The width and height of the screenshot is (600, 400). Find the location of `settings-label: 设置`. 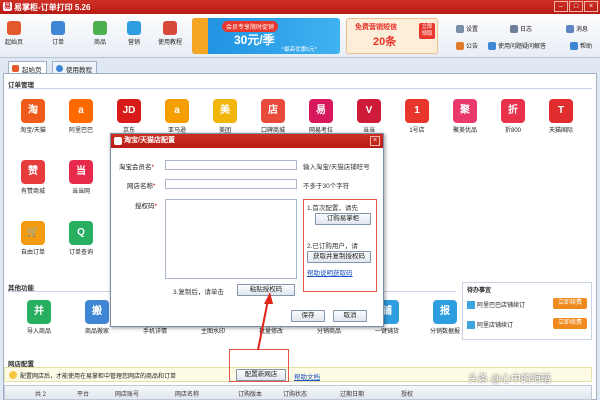

settings-label: 设置 is located at coordinates (472, 30).